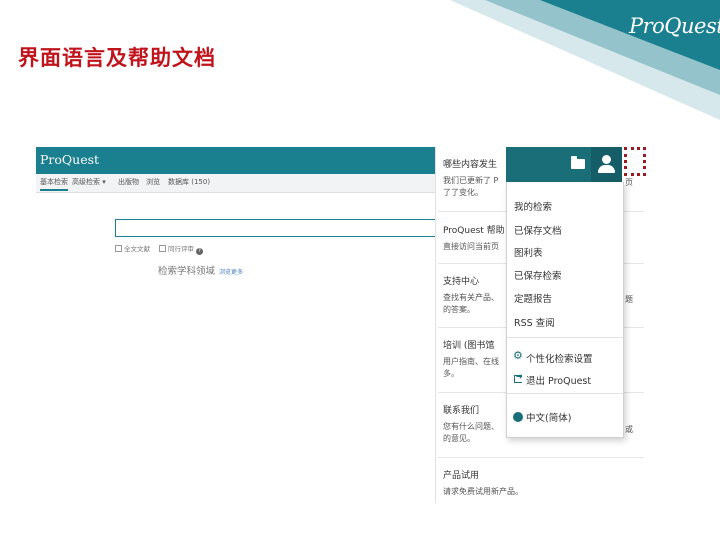 The width and height of the screenshot is (720, 540). I want to click on section-title: 联系我们, so click(461, 409).